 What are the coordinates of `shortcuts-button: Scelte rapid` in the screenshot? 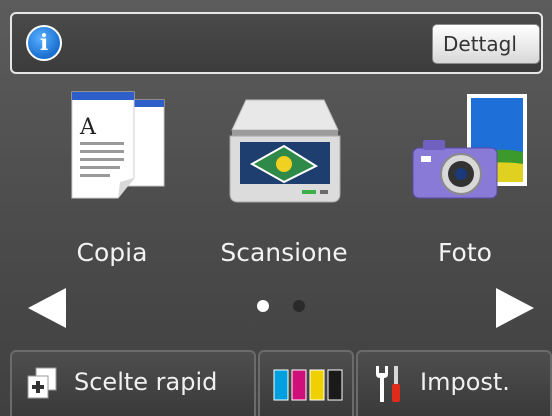 It's located at (133, 383).